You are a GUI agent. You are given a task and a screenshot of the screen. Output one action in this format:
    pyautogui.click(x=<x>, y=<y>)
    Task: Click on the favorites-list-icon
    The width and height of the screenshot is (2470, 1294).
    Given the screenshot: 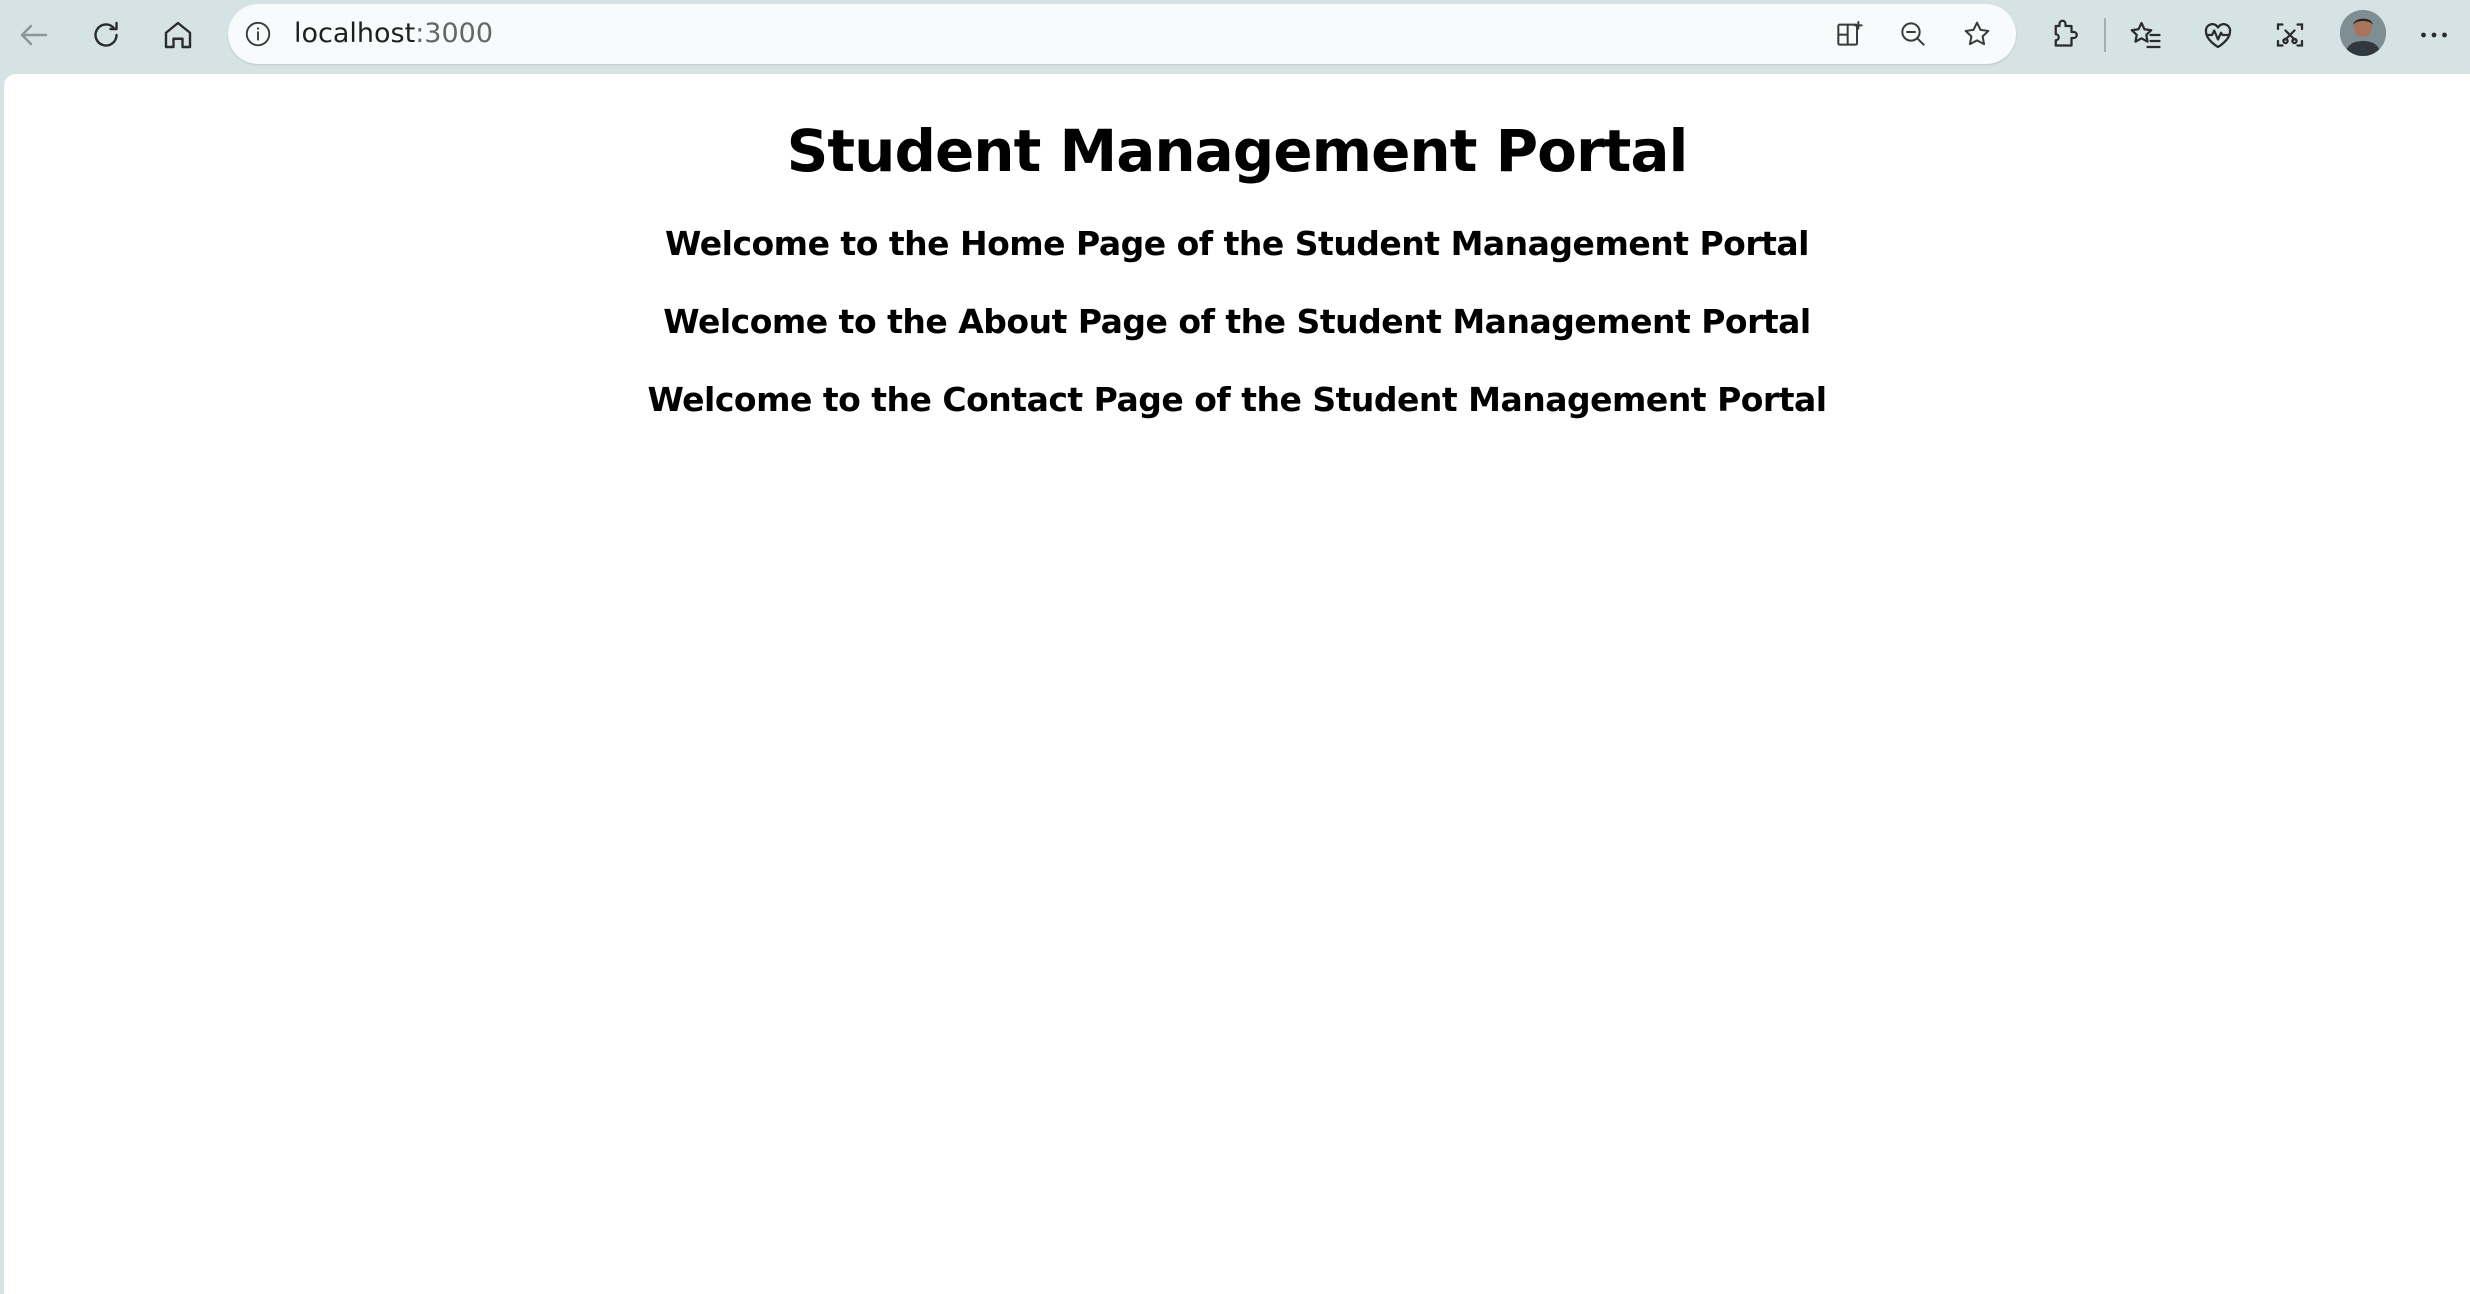 What is the action you would take?
    pyautogui.click(x=2145, y=35)
    